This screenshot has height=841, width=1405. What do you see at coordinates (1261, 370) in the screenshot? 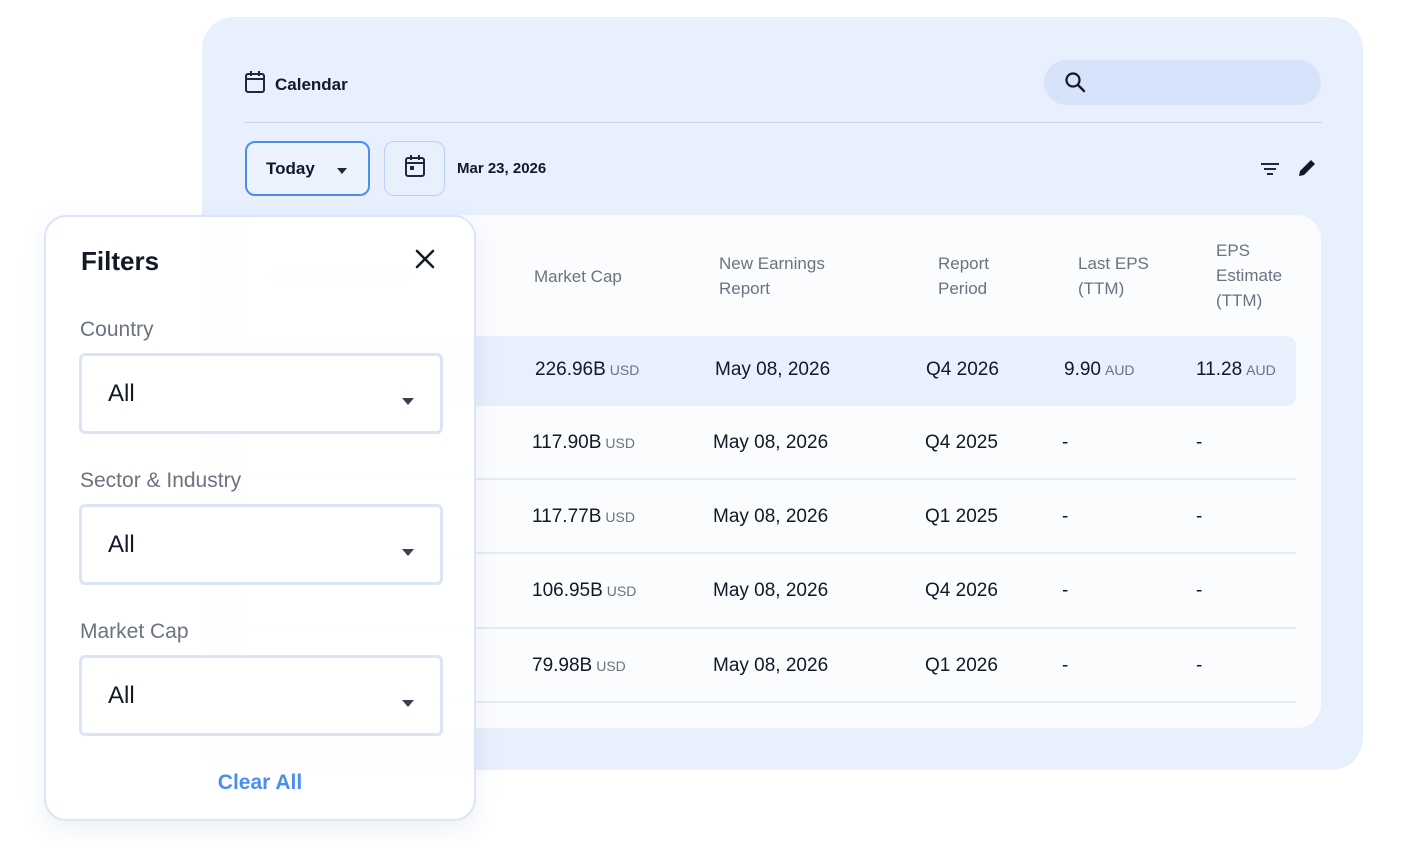
I see `eps-estimate-unit: AUD` at bounding box center [1261, 370].